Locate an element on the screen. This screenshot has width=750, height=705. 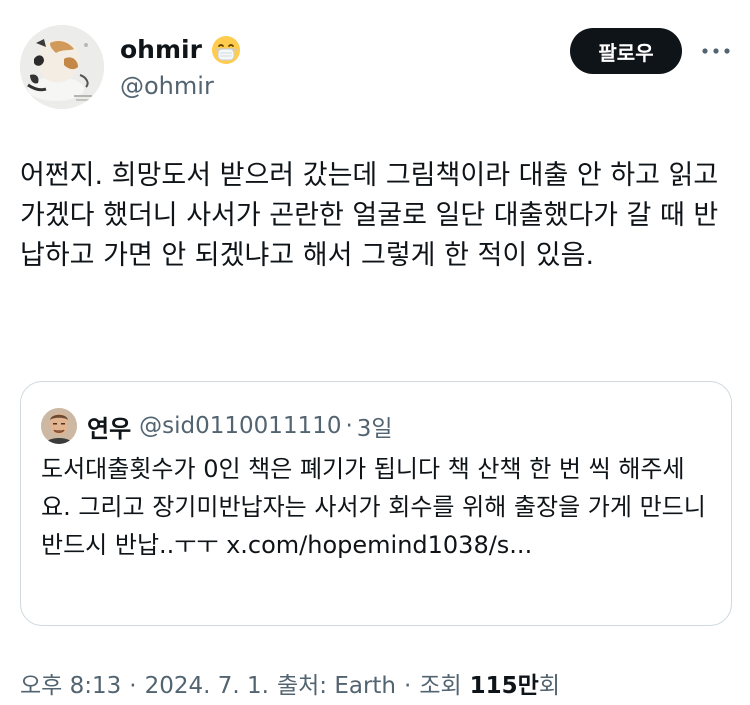
more-horizontal-icon is located at coordinates (716, 51).